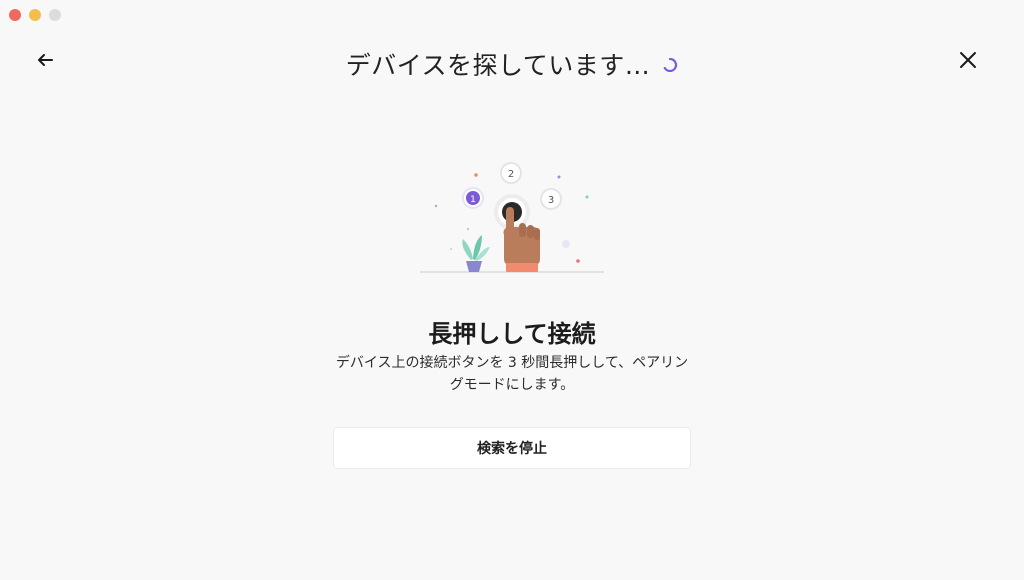  What do you see at coordinates (670, 65) in the screenshot?
I see `loading-spinner-icon` at bounding box center [670, 65].